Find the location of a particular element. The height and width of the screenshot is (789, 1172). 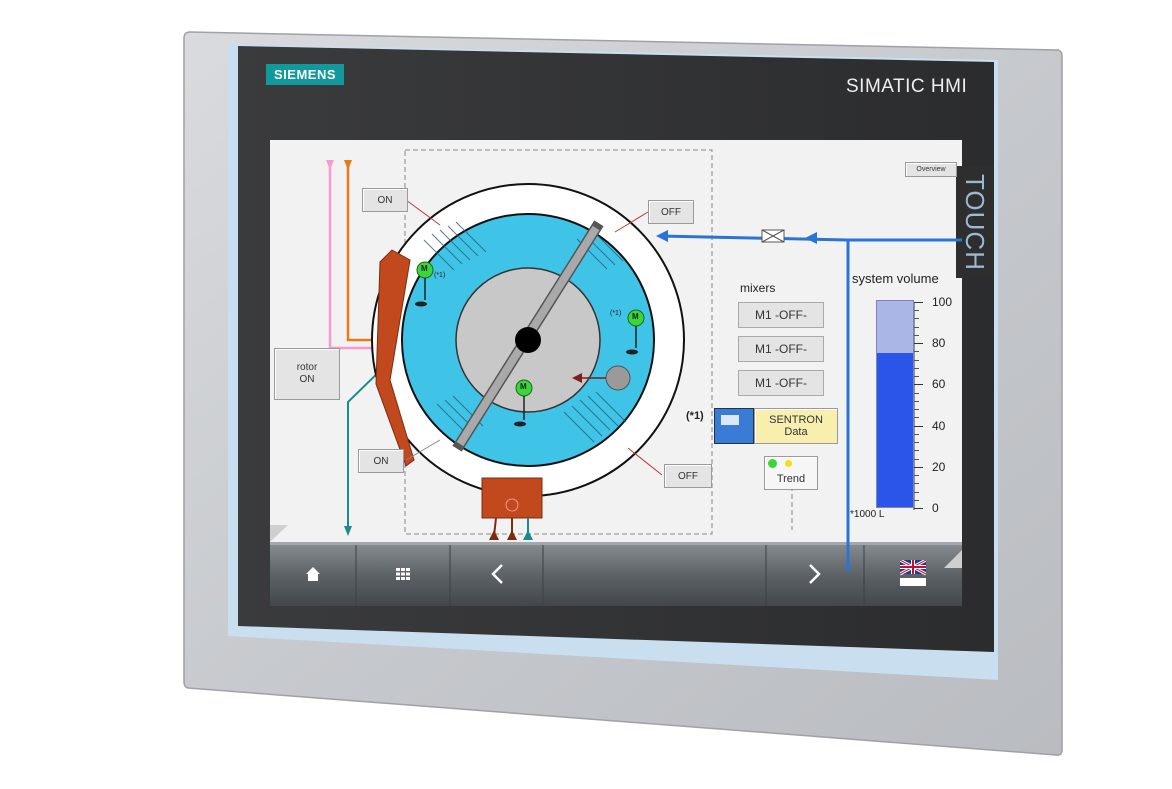

volume-tick-label: 100 is located at coordinates (942, 302).